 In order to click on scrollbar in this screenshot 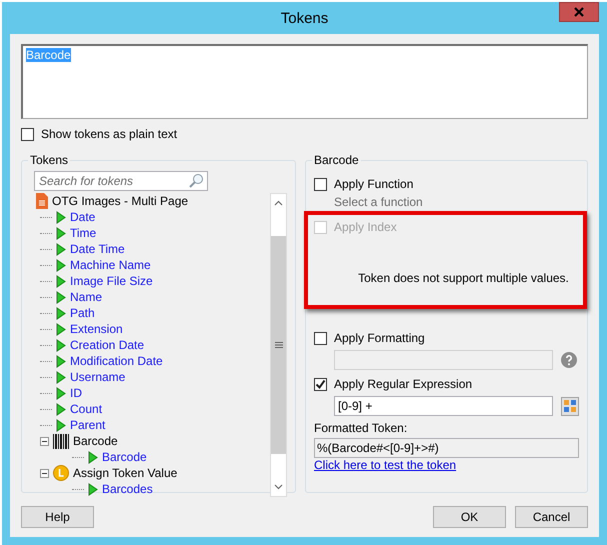, I will do `click(278, 345)`.